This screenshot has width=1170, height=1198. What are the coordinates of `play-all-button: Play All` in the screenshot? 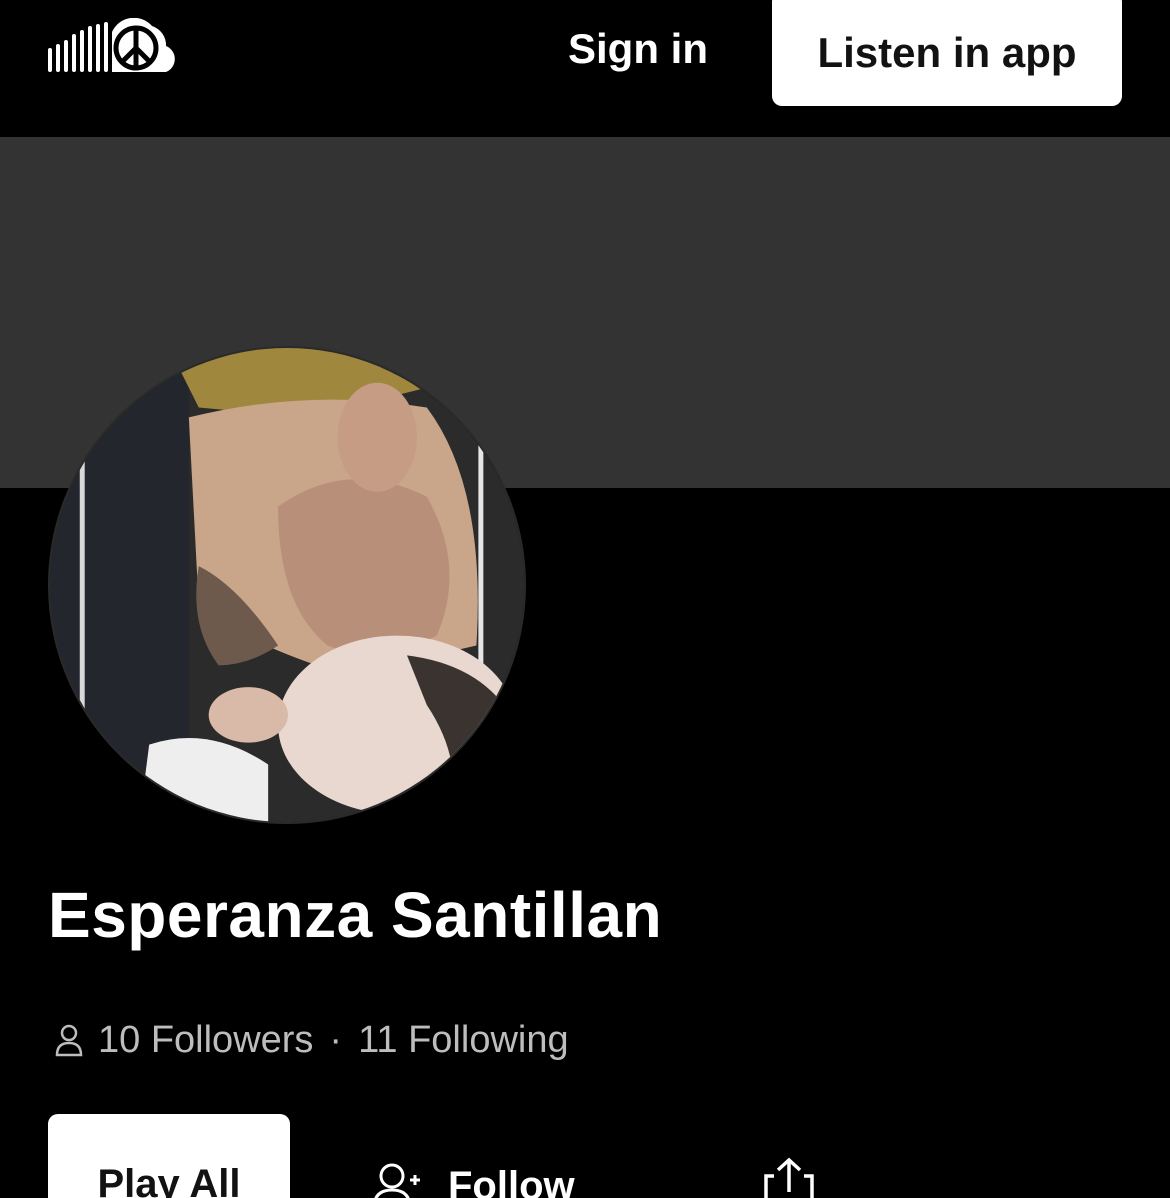 It's located at (169, 1156).